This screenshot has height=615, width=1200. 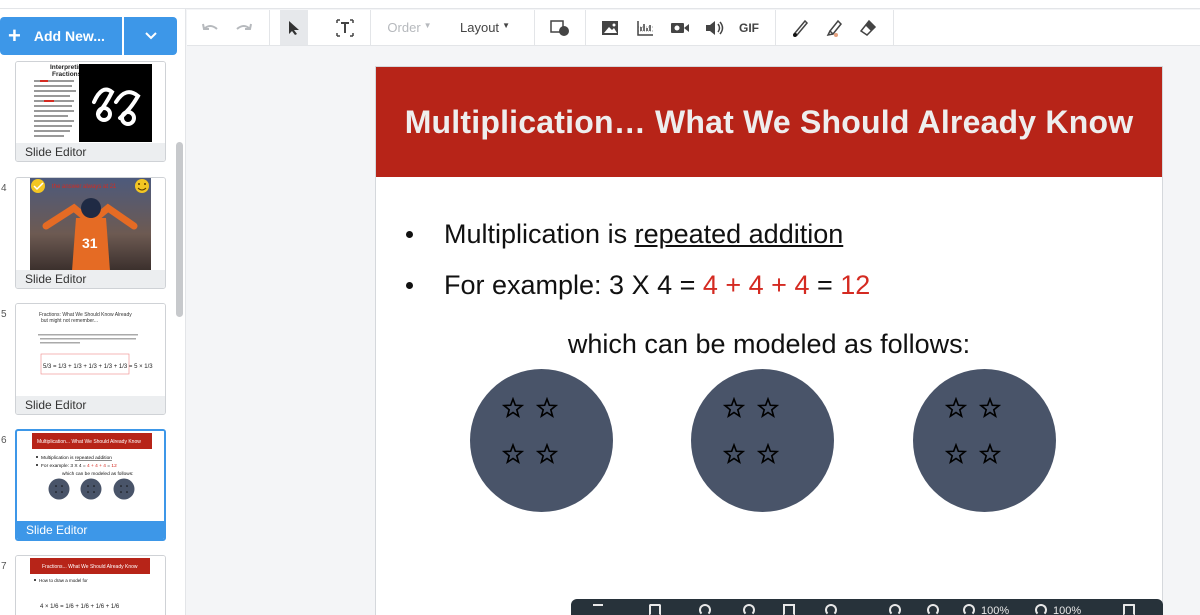 I want to click on bullet-repeated-addition: Multiplication is repeated addition, so click(x=624, y=234).